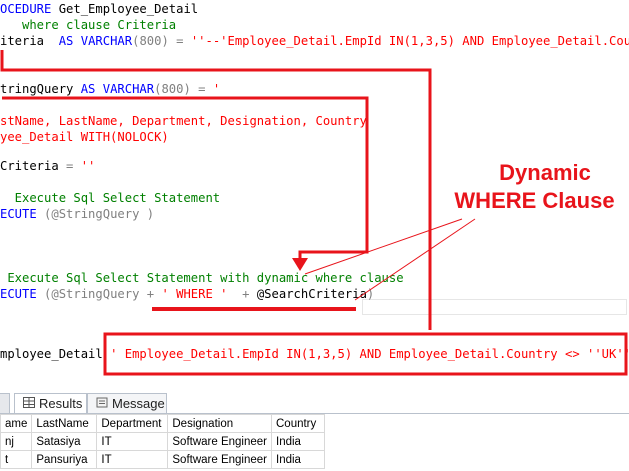 The width and height of the screenshot is (629, 471). What do you see at coordinates (138, 403) in the screenshot?
I see `tab-messages-label: Message` at bounding box center [138, 403].